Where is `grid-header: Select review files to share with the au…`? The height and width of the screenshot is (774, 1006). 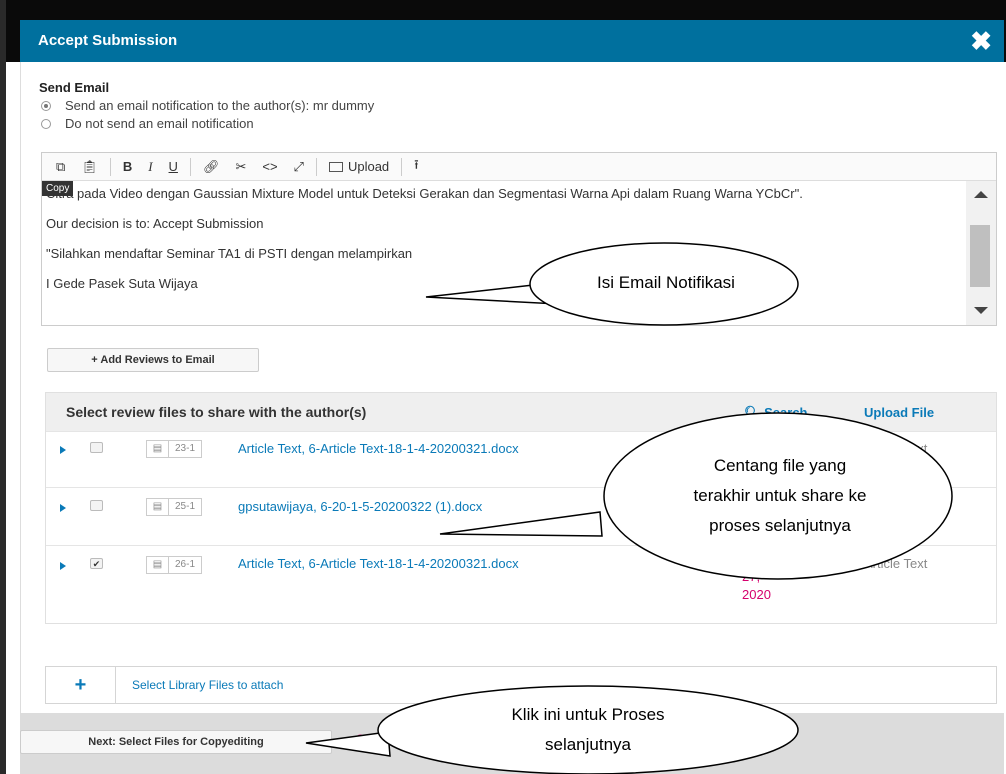
grid-header: Select review files to share with the au… is located at coordinates (521, 412).